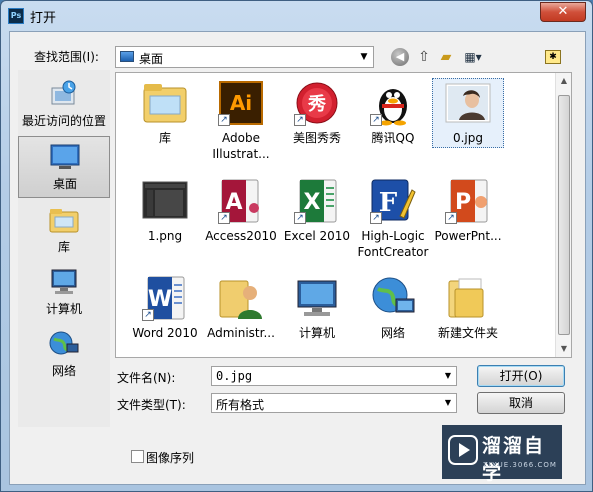  What do you see at coordinates (241, 103) in the screenshot?
I see `svg-text: Ai` at bounding box center [241, 103].